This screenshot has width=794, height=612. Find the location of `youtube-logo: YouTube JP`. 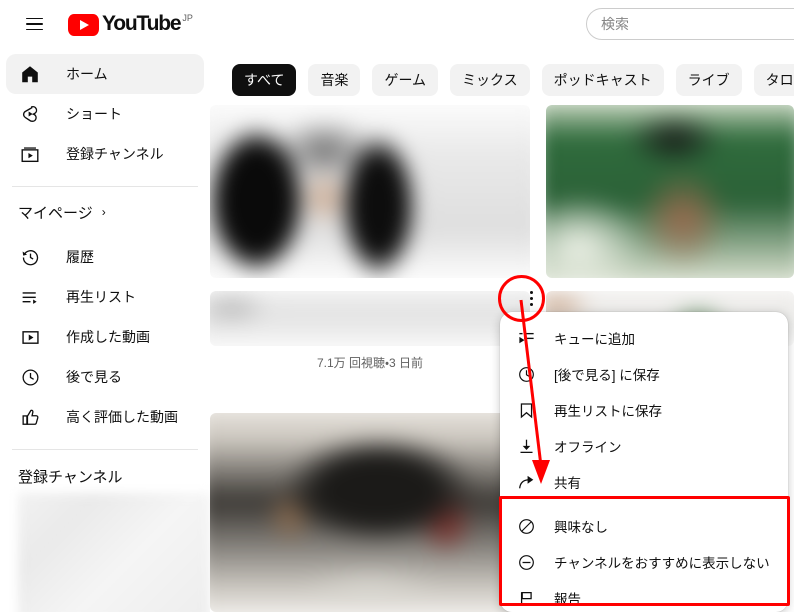

youtube-logo: YouTube JP is located at coordinates (130, 23).